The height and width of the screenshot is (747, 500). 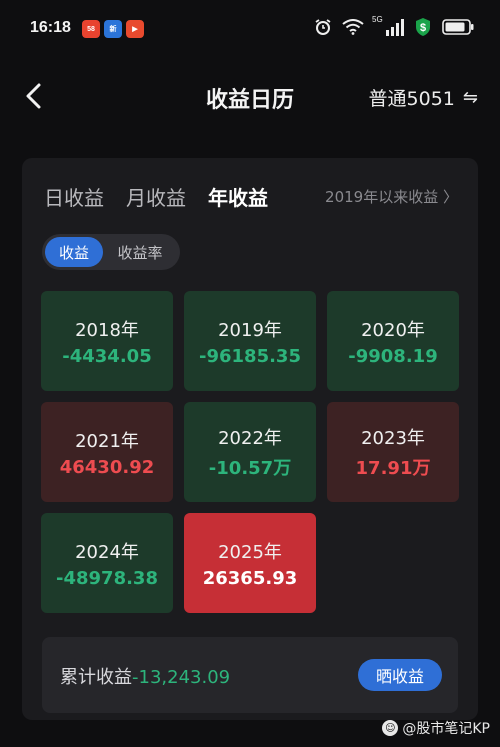 I want to click on year-value: -48978.38, so click(x=107, y=578).